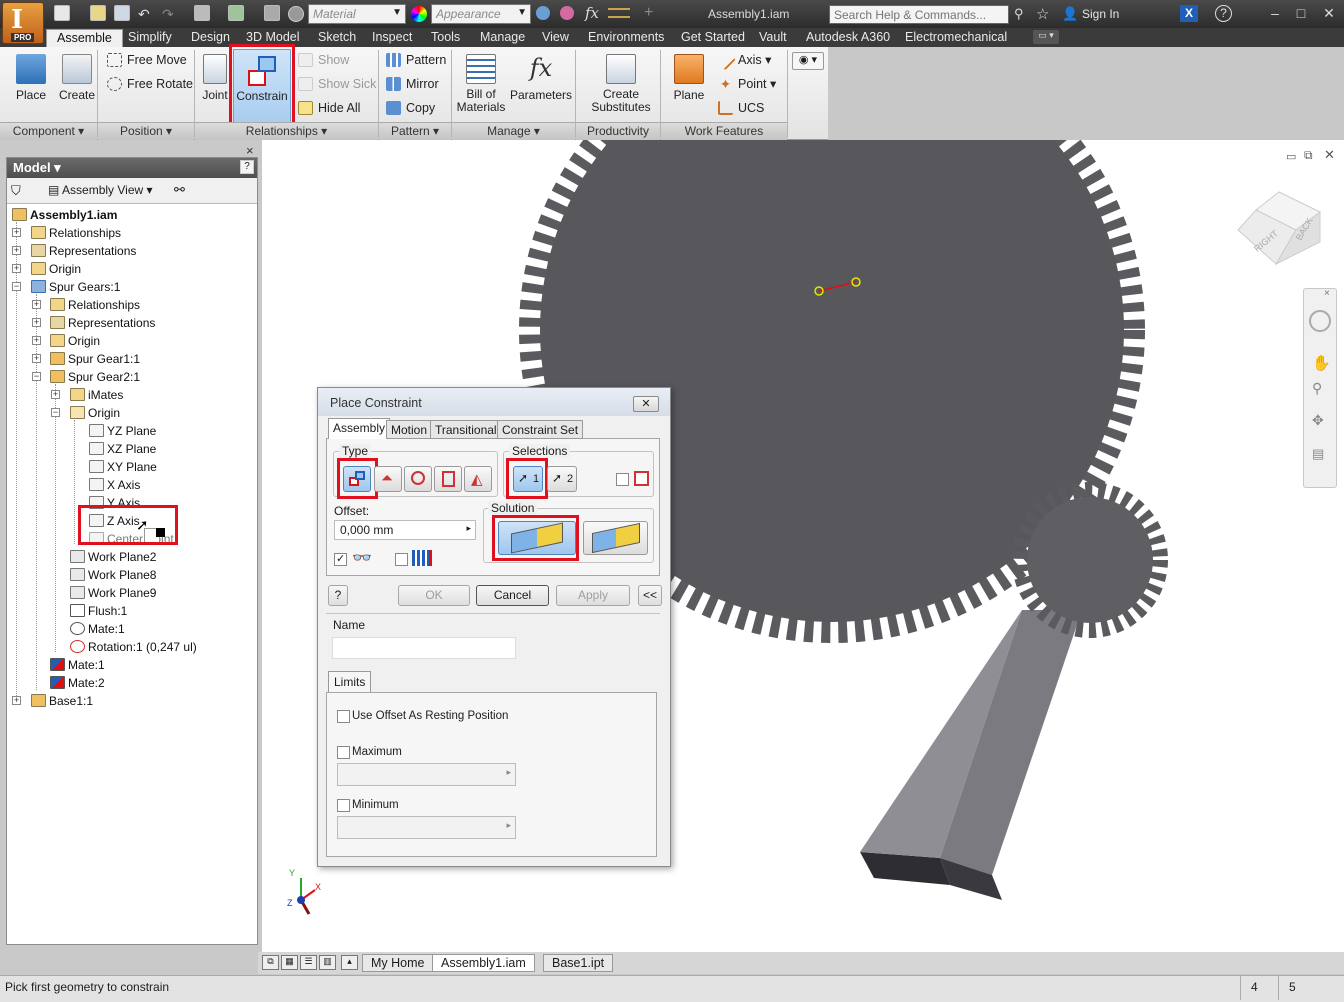 Image resolution: width=1344 pixels, height=1002 pixels. Describe the element at coordinates (481, 84) in the screenshot. I see `bill-of-materials-button: Bill of Materials` at that location.